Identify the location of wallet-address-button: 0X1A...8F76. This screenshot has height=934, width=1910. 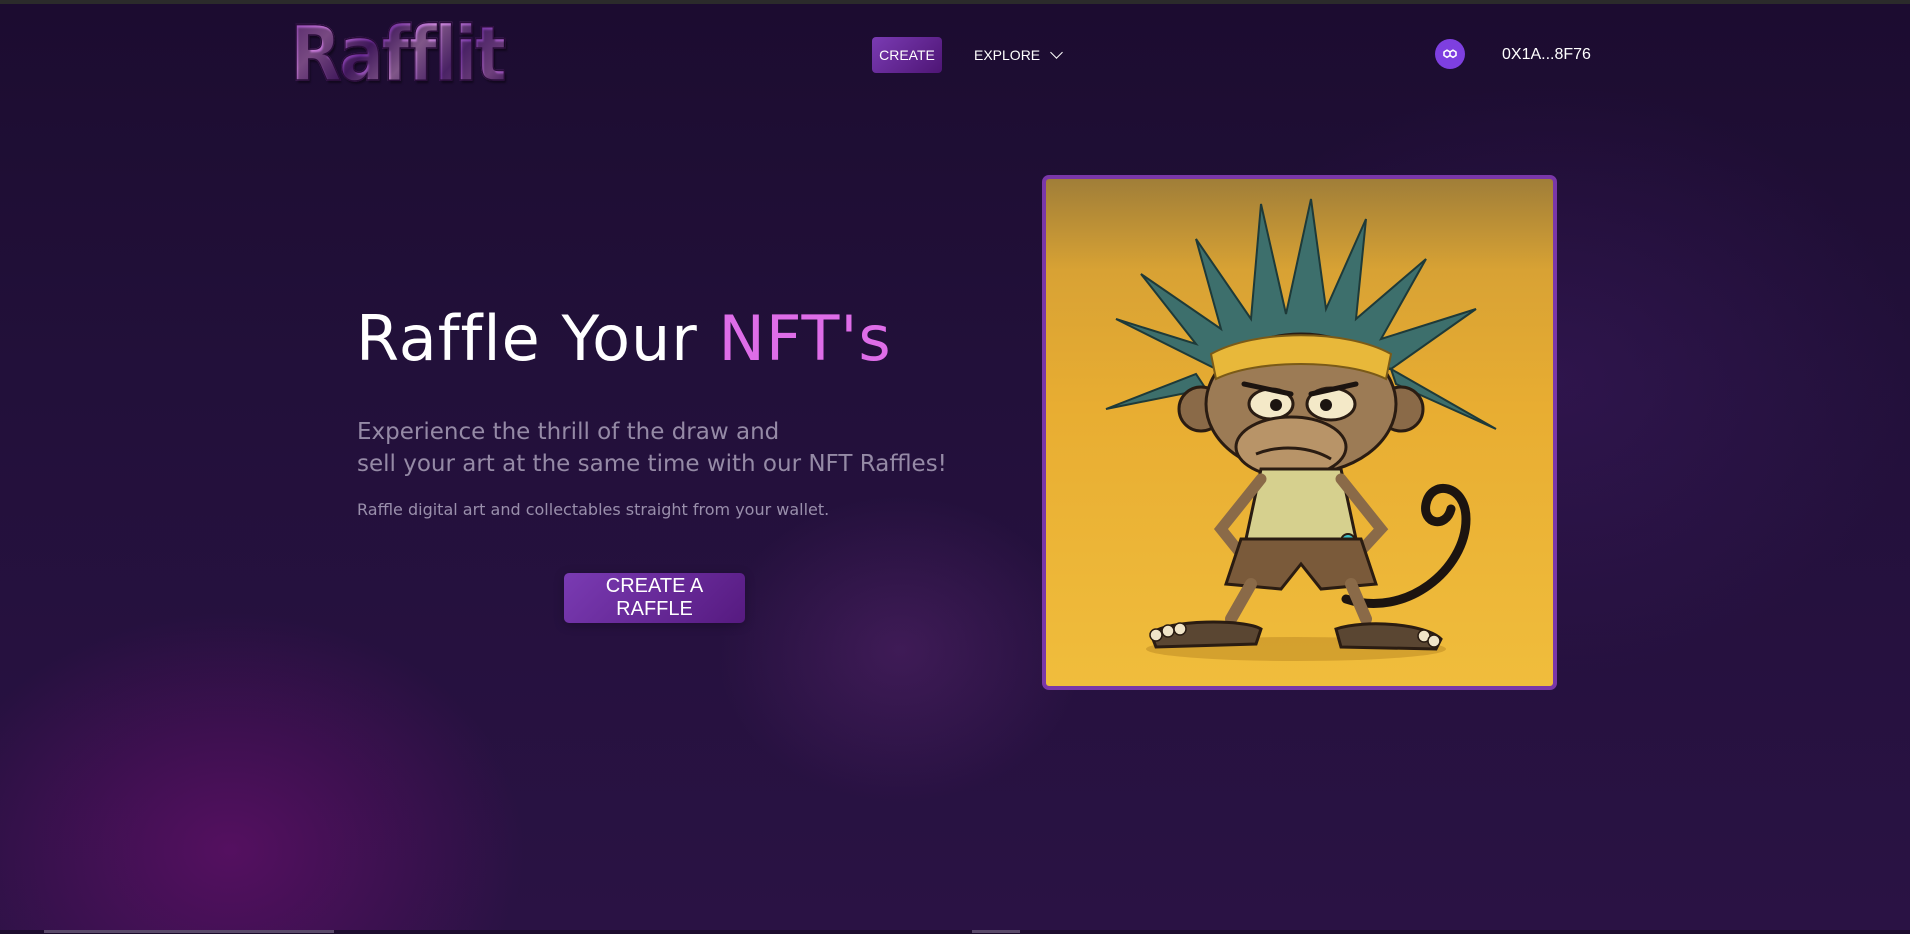
(1546, 55).